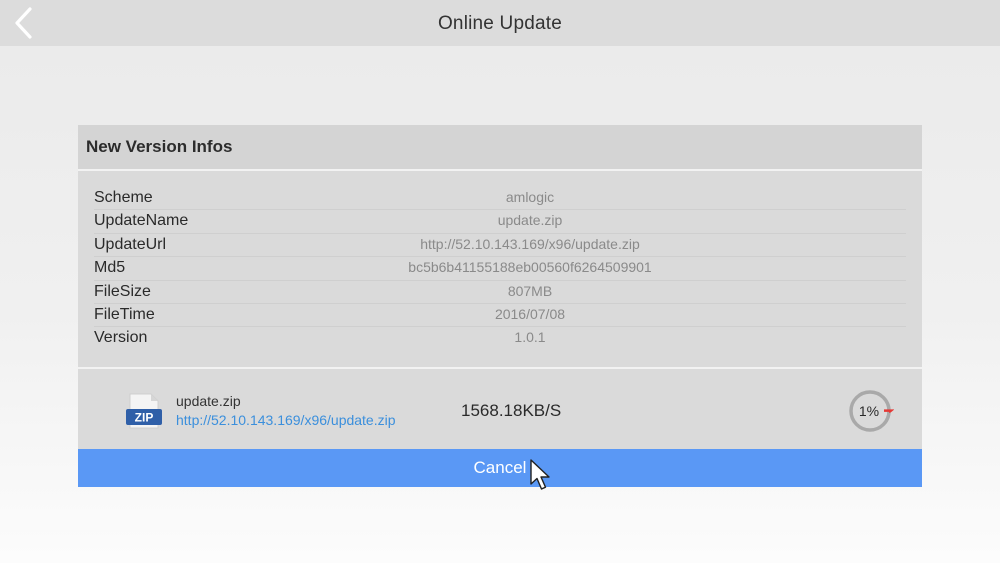 This screenshot has width=1000, height=563. Describe the element at coordinates (159, 146) in the screenshot. I see `card-title: New Version Infos` at that location.